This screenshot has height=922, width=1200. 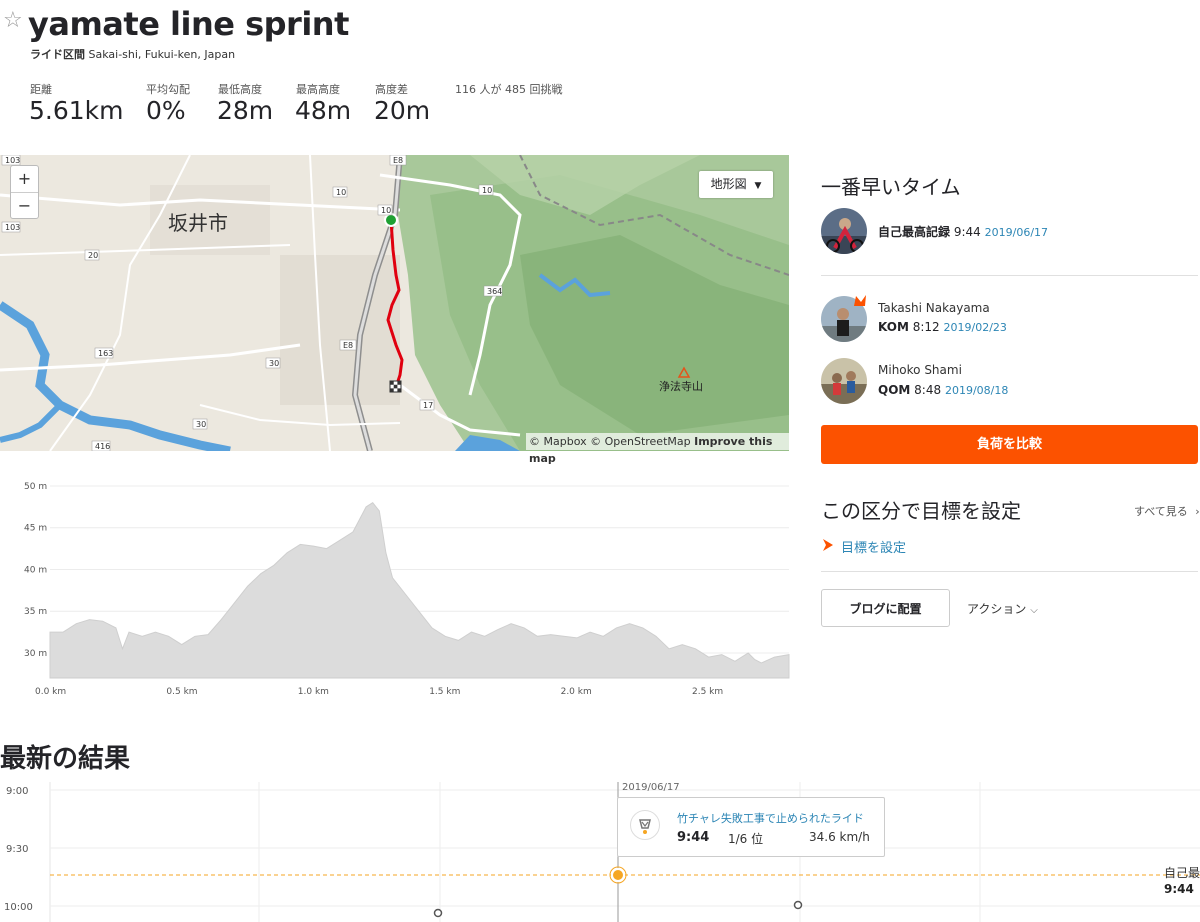 What do you see at coordinates (391, 89) in the screenshot?
I see `stat-elev-diff-label: 高度差` at bounding box center [391, 89].